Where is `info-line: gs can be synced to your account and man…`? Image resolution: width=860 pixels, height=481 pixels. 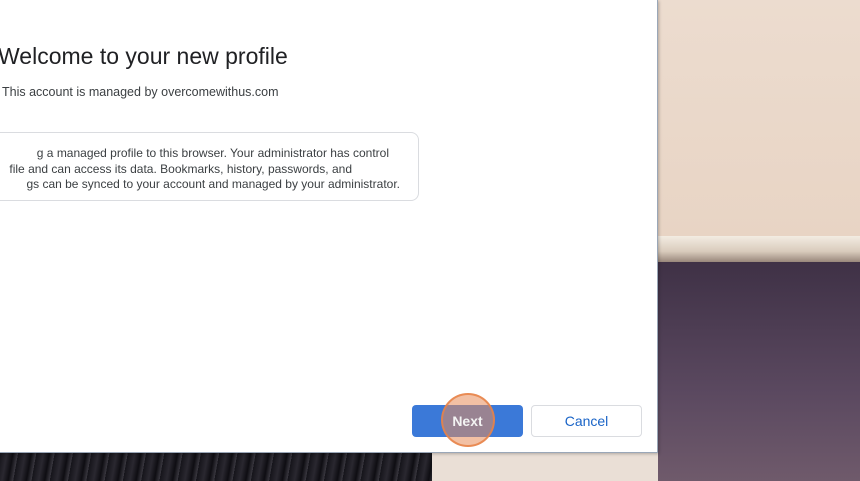 info-line: gs can be synced to your account and man… is located at coordinates (213, 184).